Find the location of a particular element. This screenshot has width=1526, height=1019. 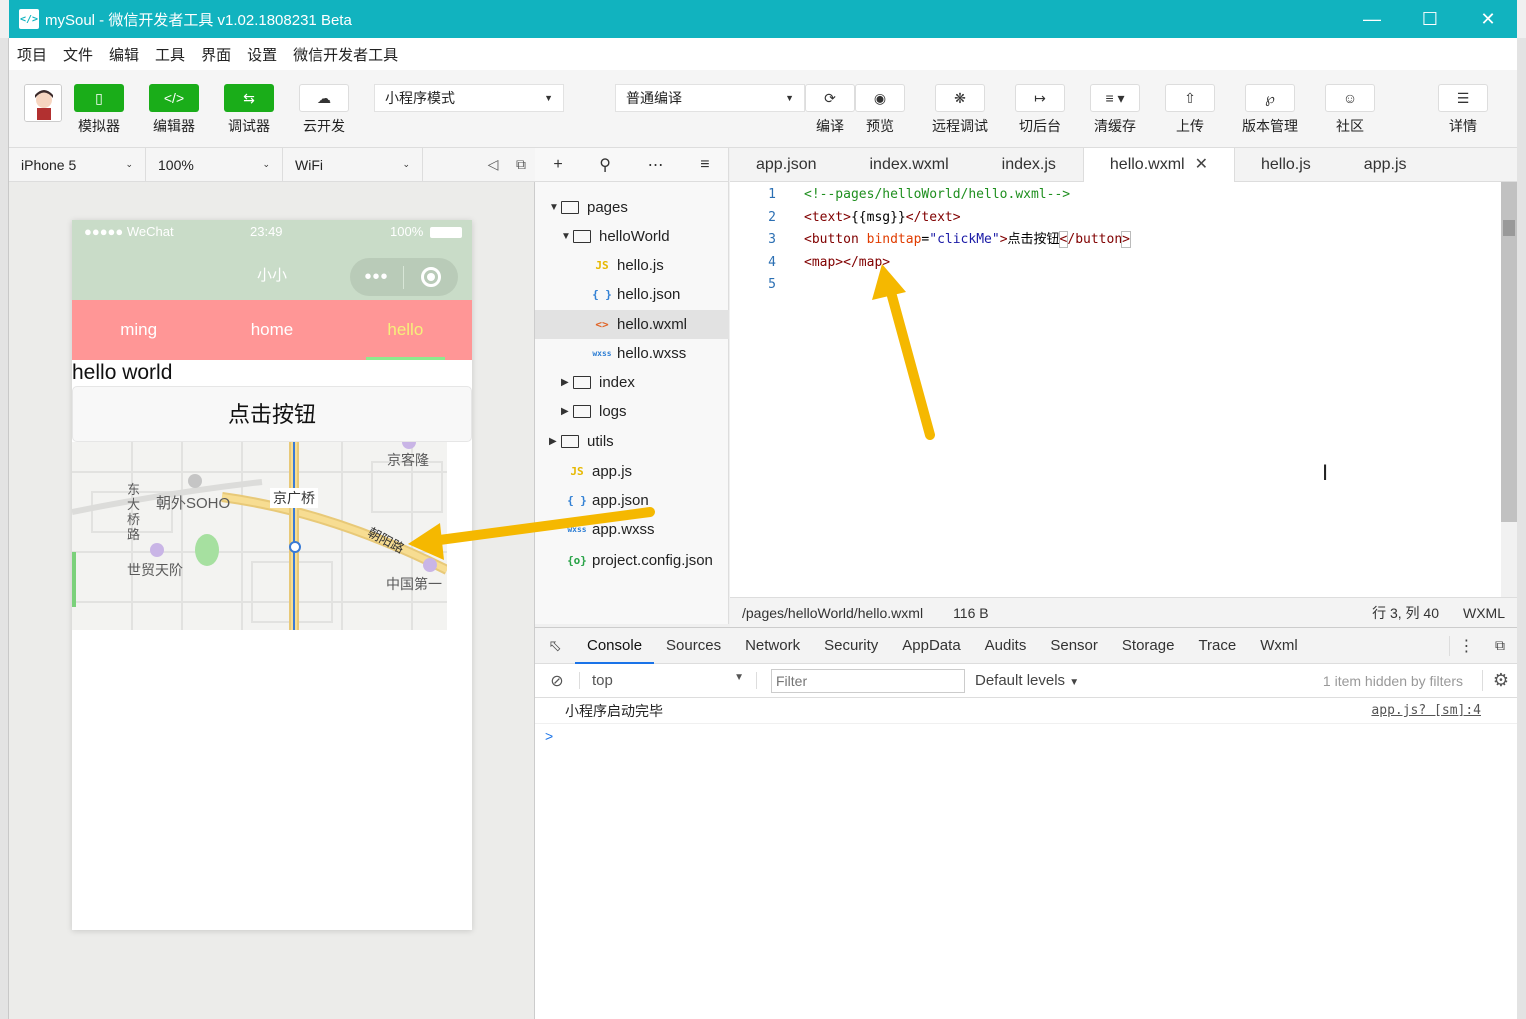

device-select: iPhone 5 ⌄ is located at coordinates (77, 164).